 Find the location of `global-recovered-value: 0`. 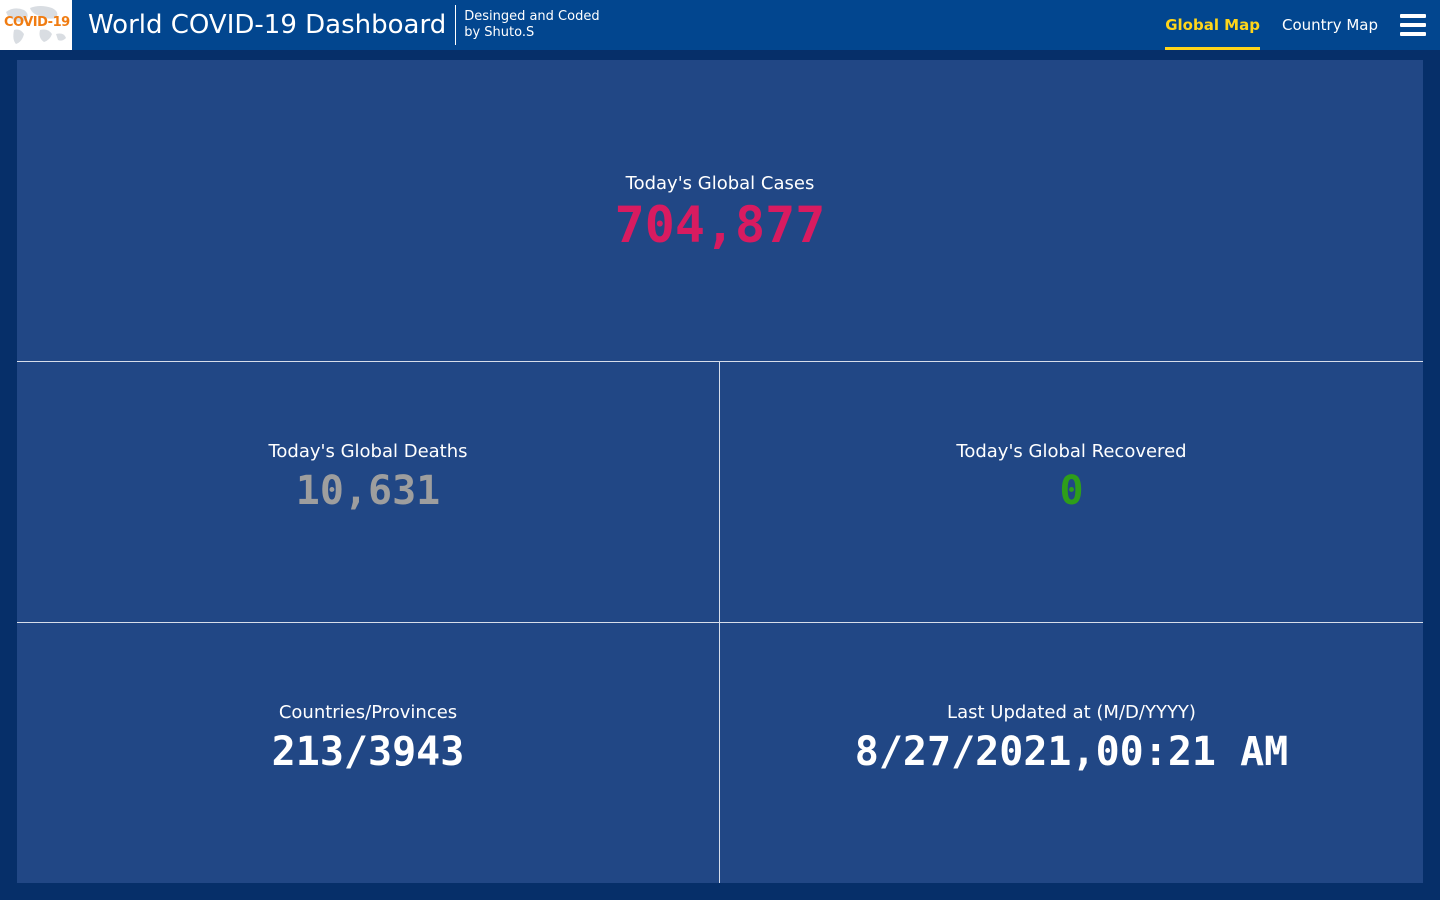

global-recovered-value: 0 is located at coordinates (1071, 490).